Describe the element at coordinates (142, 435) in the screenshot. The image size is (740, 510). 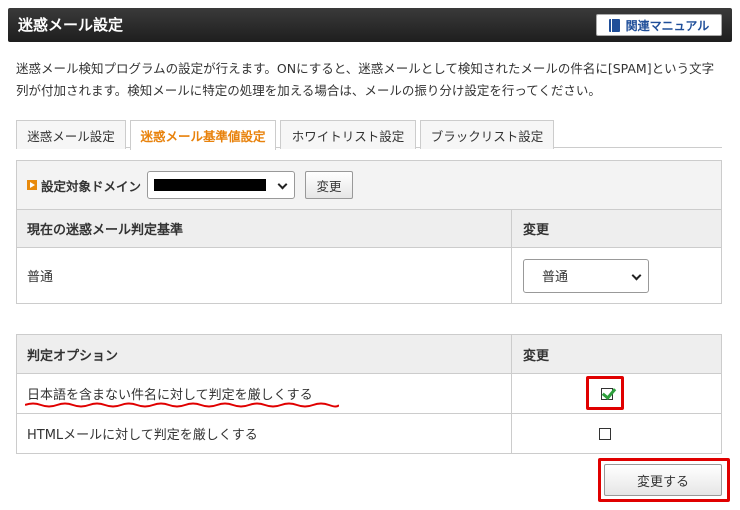
I see `option-label-html-mail: HTMLメールに対して判定を厳しくする` at that location.